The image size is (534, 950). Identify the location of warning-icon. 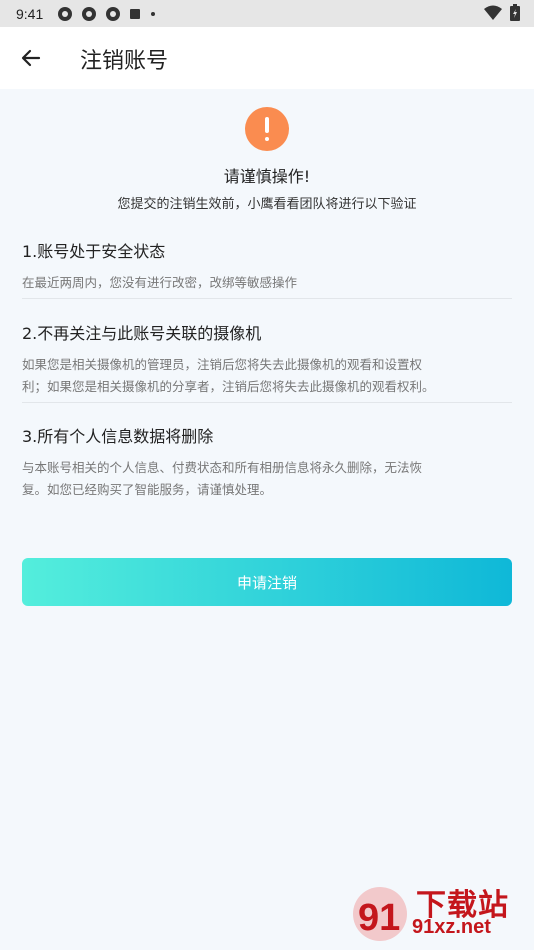
(267, 129).